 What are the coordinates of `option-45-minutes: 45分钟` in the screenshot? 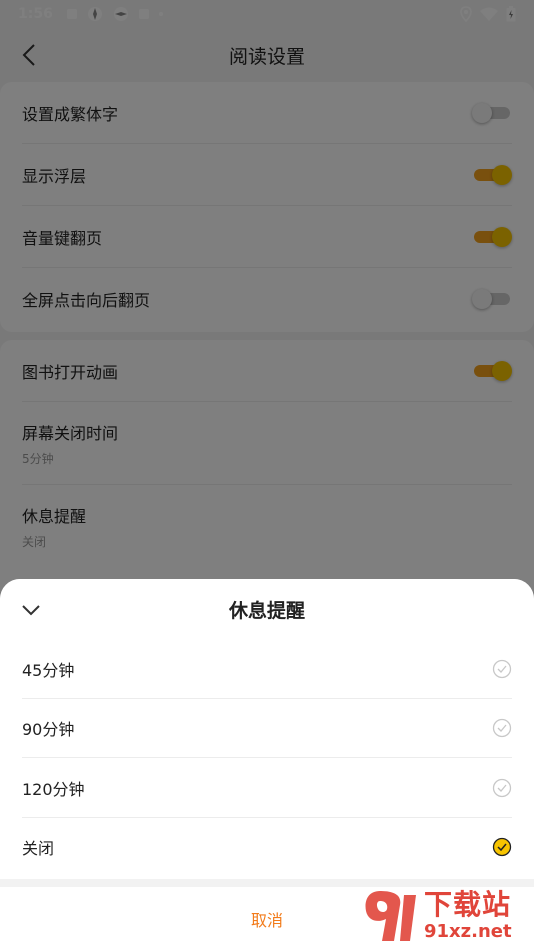 It's located at (267, 669).